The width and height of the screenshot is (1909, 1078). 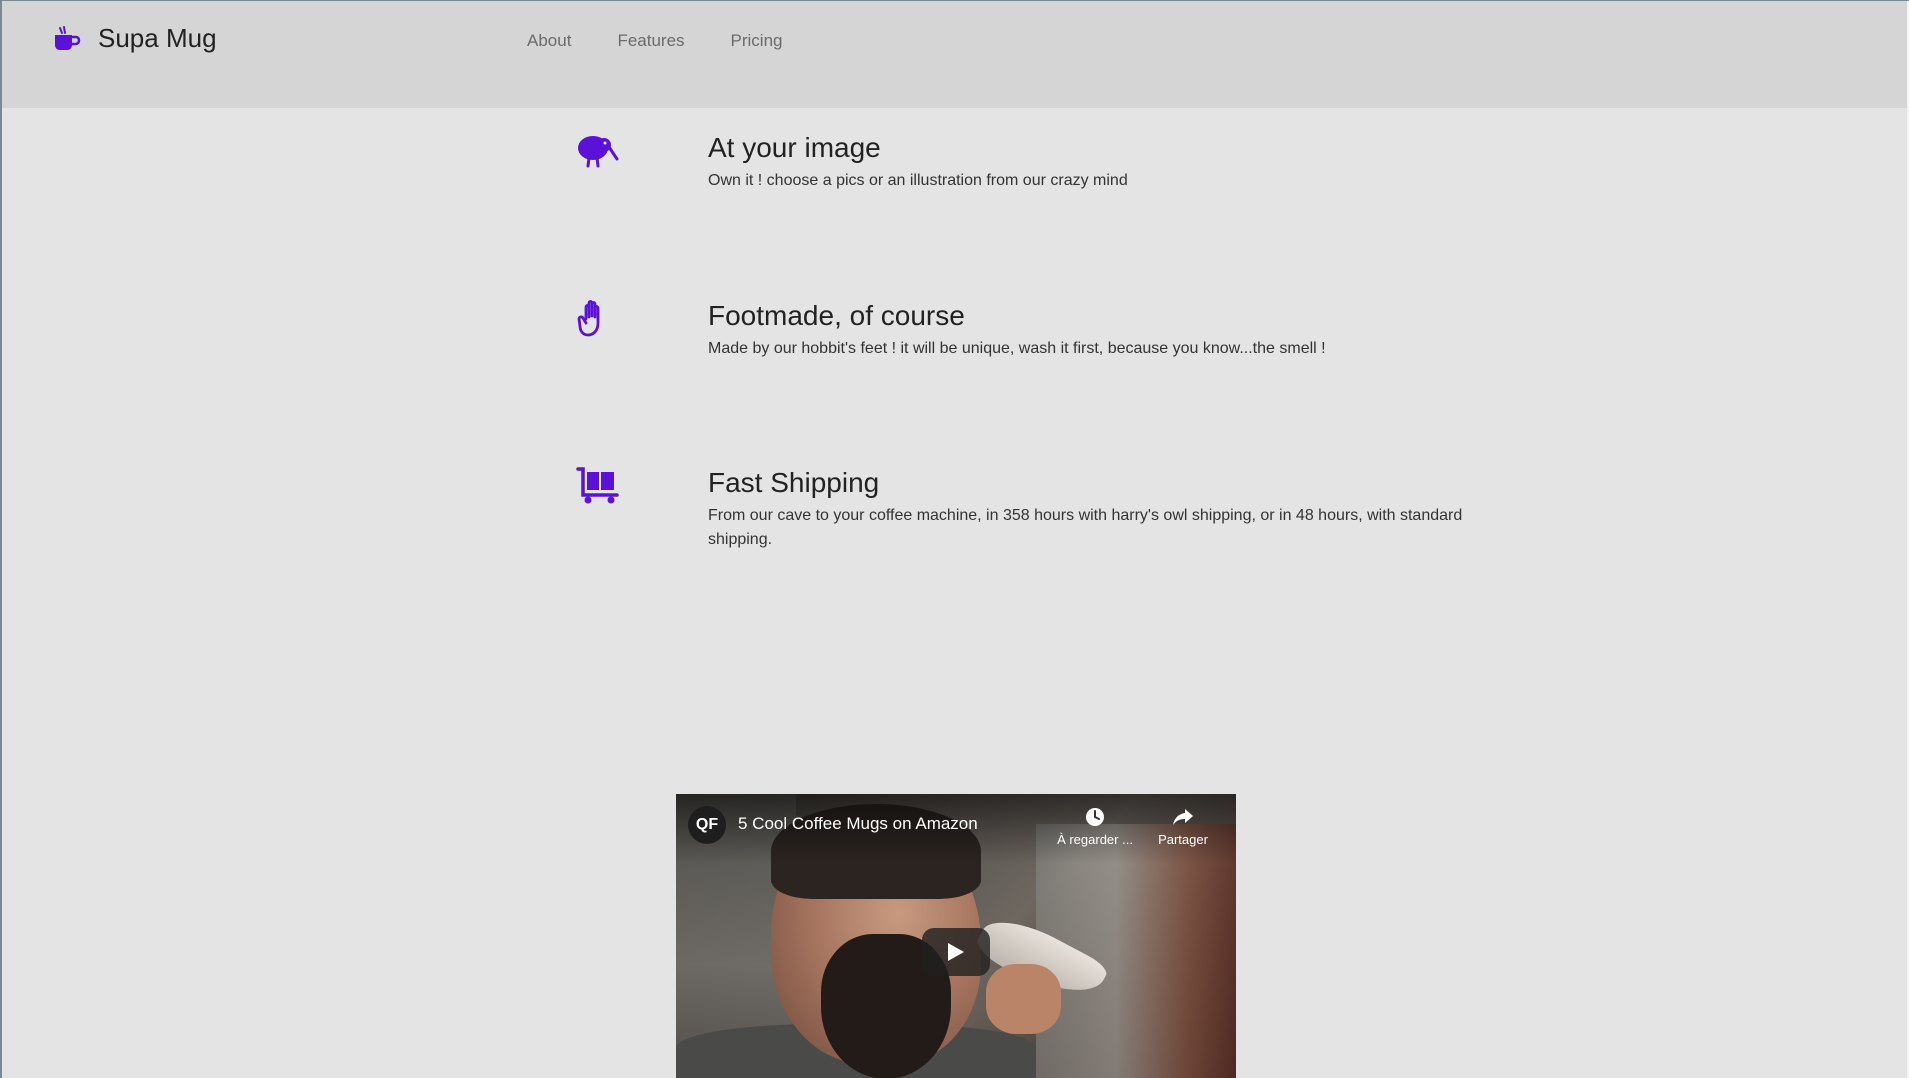 I want to click on share-label: Partager, so click(x=1183, y=839).